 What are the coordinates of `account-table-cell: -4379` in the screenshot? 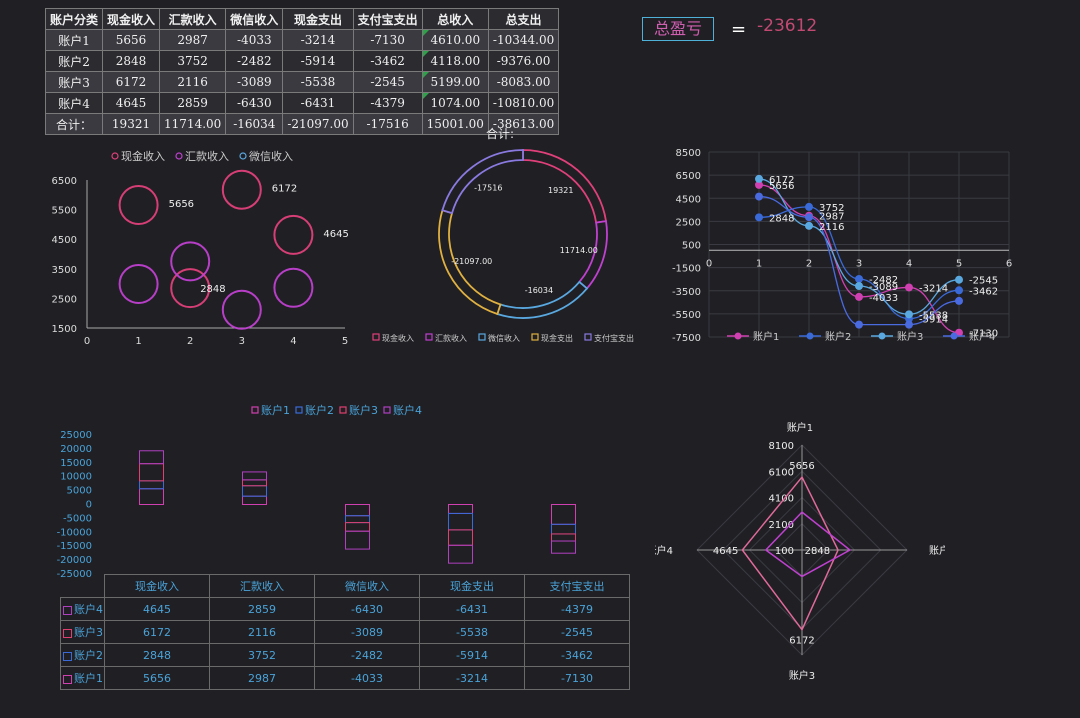 It's located at (577, 609).